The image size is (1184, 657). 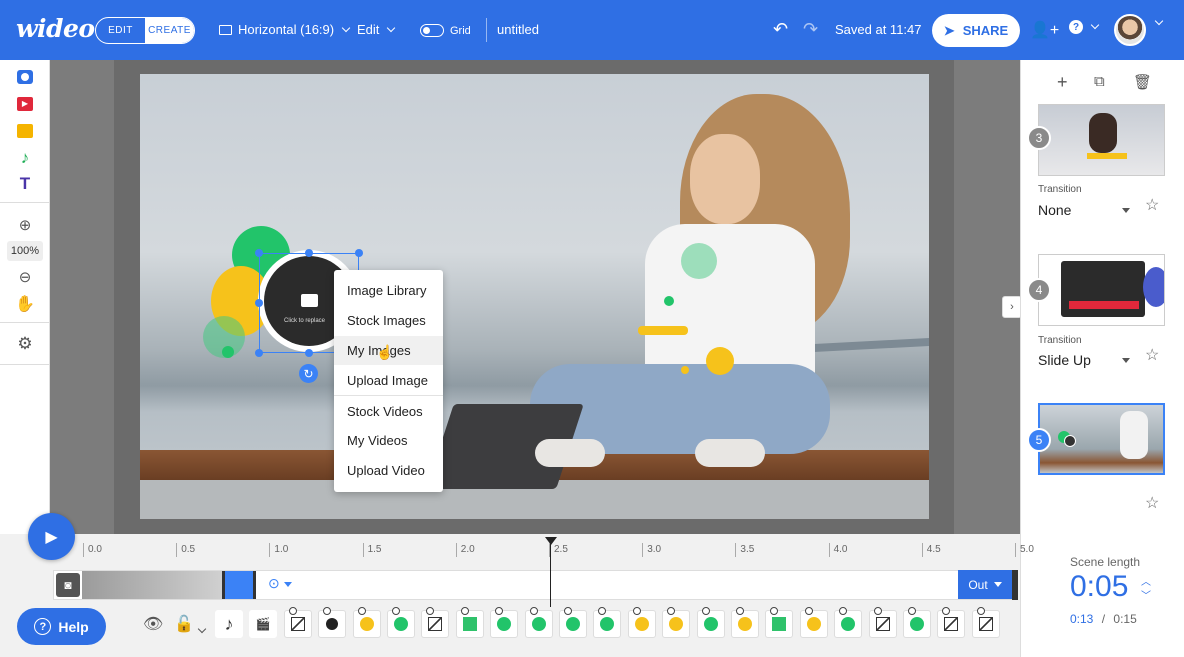 What do you see at coordinates (376, 29) in the screenshot?
I see `edit-menu-dropdown: Edit` at bounding box center [376, 29].